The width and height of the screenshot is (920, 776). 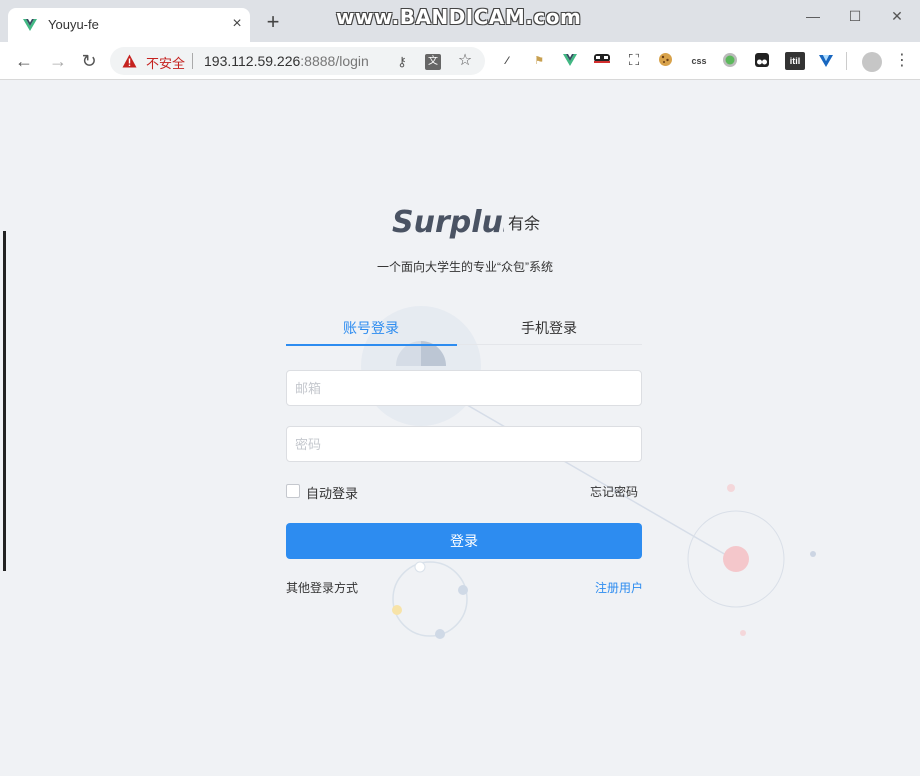 I want to click on omnibox-divider, so click(x=192, y=61).